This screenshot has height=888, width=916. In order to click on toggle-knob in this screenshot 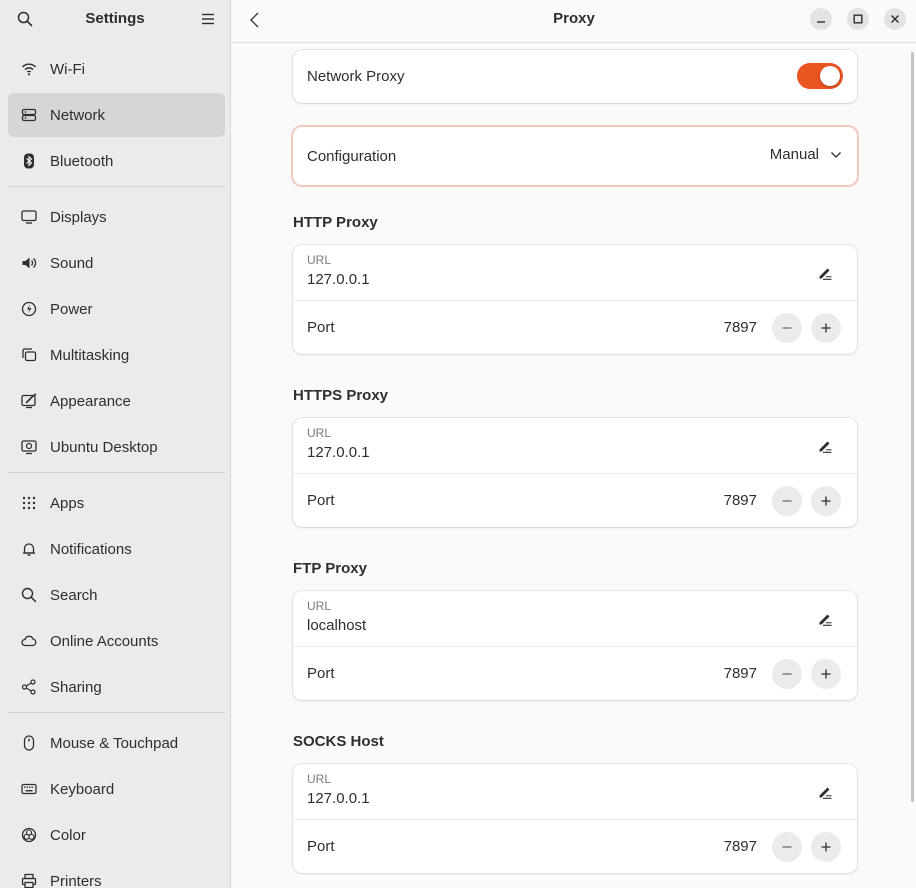, I will do `click(830, 76)`.